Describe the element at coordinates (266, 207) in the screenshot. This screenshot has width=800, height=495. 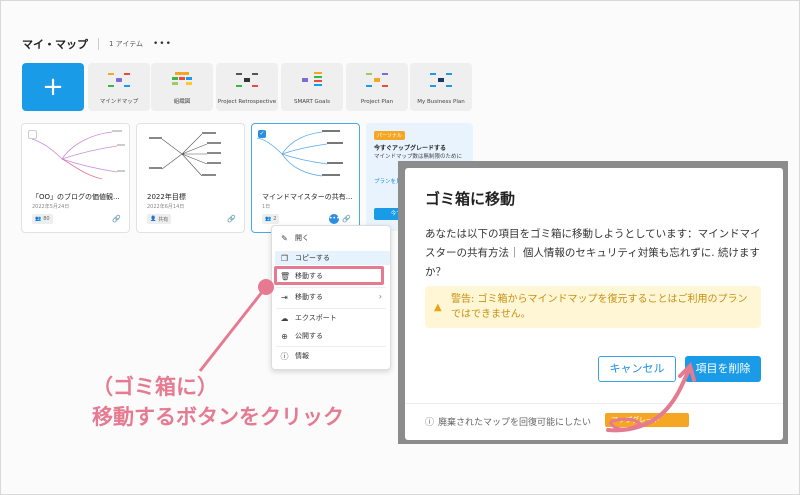
I see `map-date: 1日` at that location.